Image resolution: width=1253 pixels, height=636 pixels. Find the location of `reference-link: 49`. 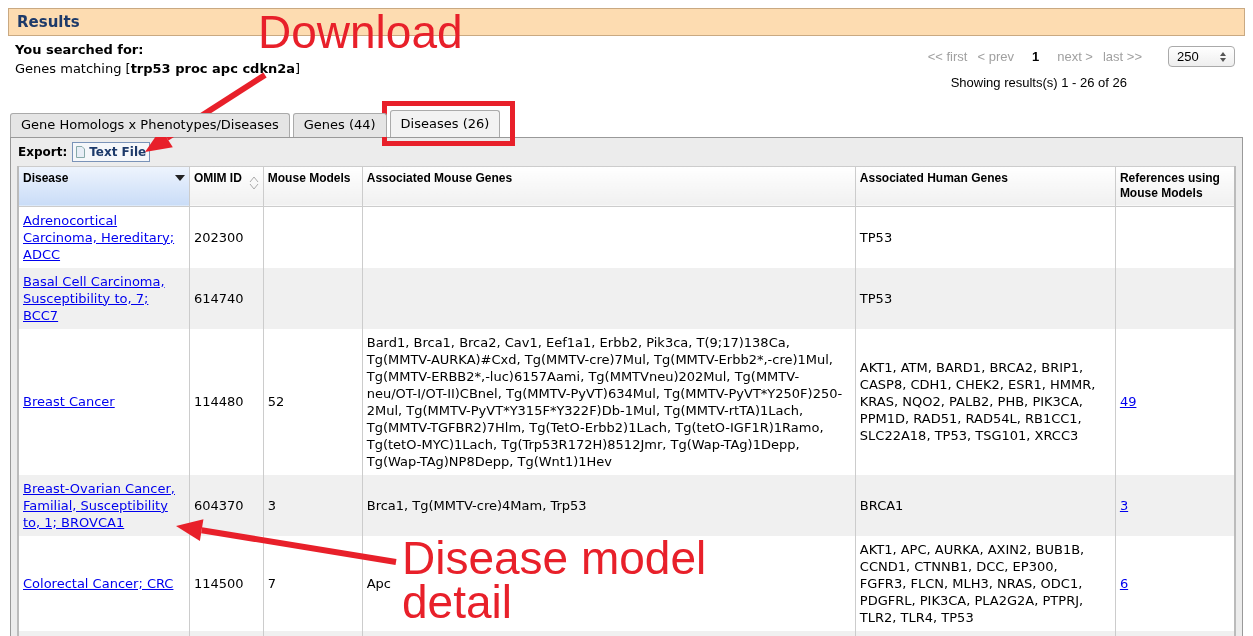

reference-link: 49 is located at coordinates (1128, 401).